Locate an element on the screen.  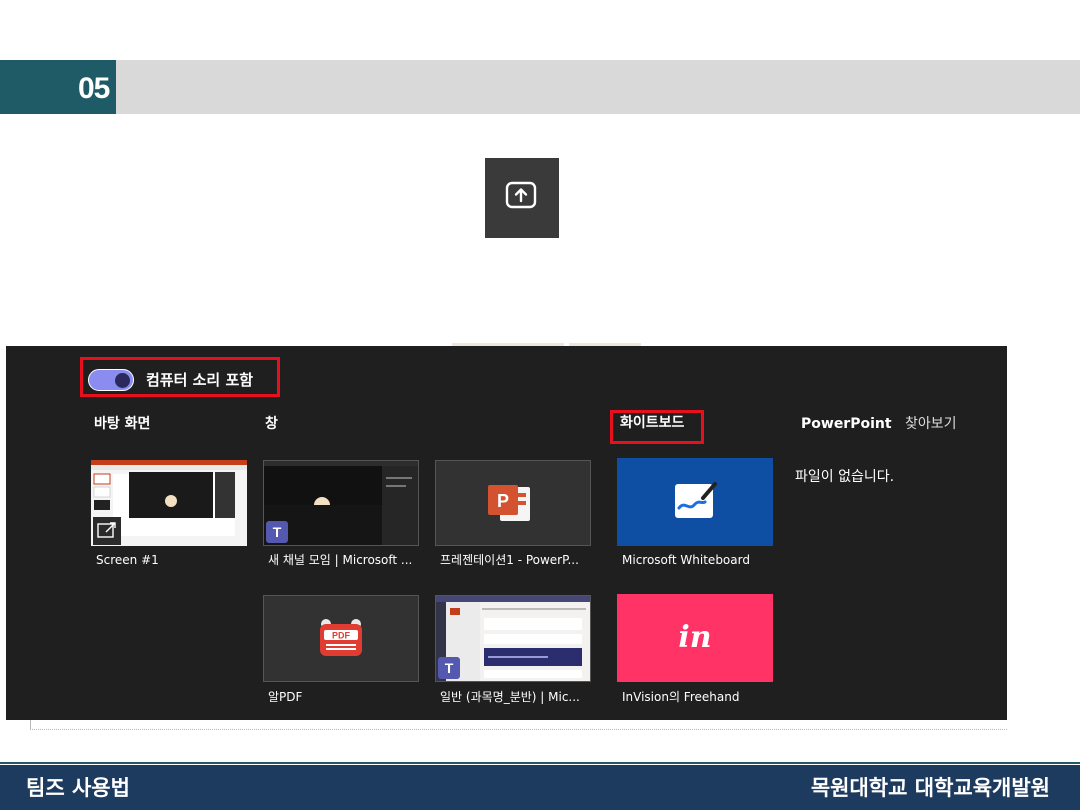
powerpoint-logo-icon: P is located at coordinates (509, 503).